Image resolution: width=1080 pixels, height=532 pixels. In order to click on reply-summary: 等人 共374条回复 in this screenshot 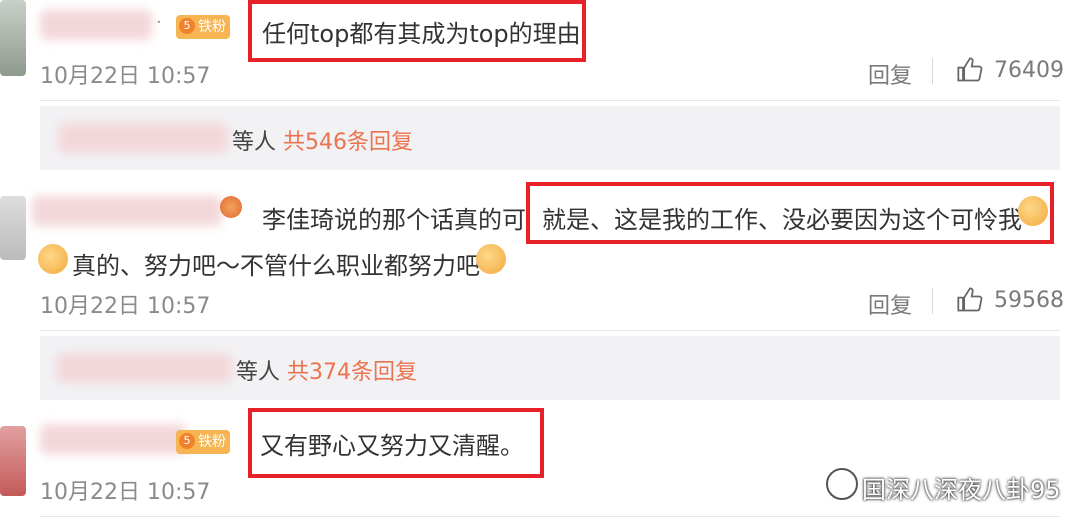, I will do `click(550, 368)`.